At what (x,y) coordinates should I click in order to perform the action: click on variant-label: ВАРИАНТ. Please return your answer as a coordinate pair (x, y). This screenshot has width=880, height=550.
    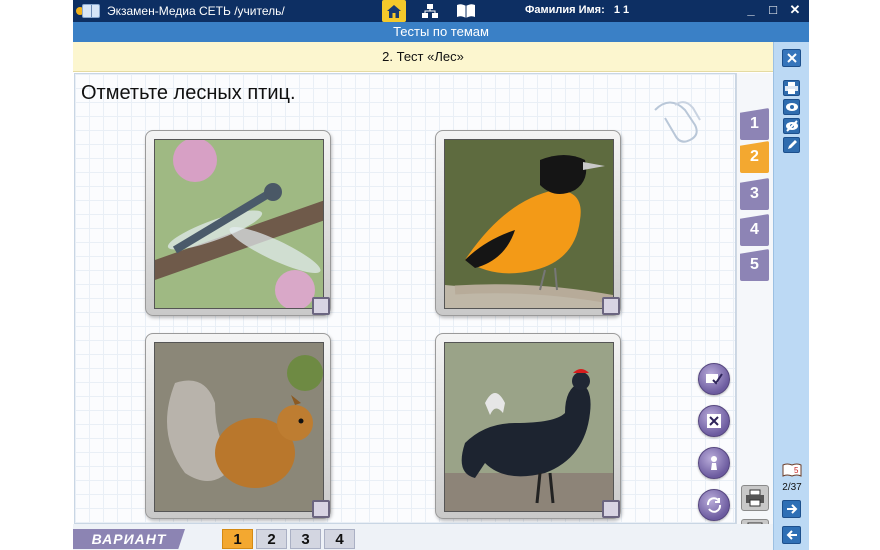
    Looking at the image, I should click on (129, 539).